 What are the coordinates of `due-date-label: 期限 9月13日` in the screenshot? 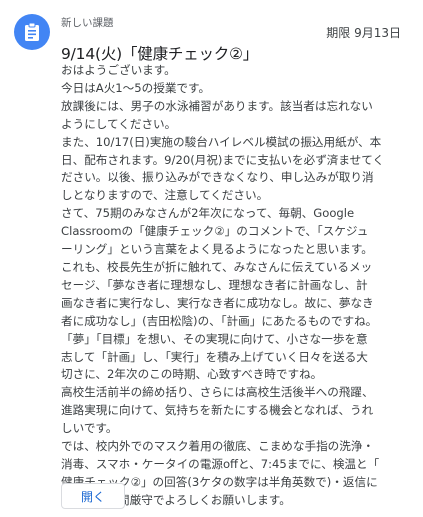 It's located at (363, 33).